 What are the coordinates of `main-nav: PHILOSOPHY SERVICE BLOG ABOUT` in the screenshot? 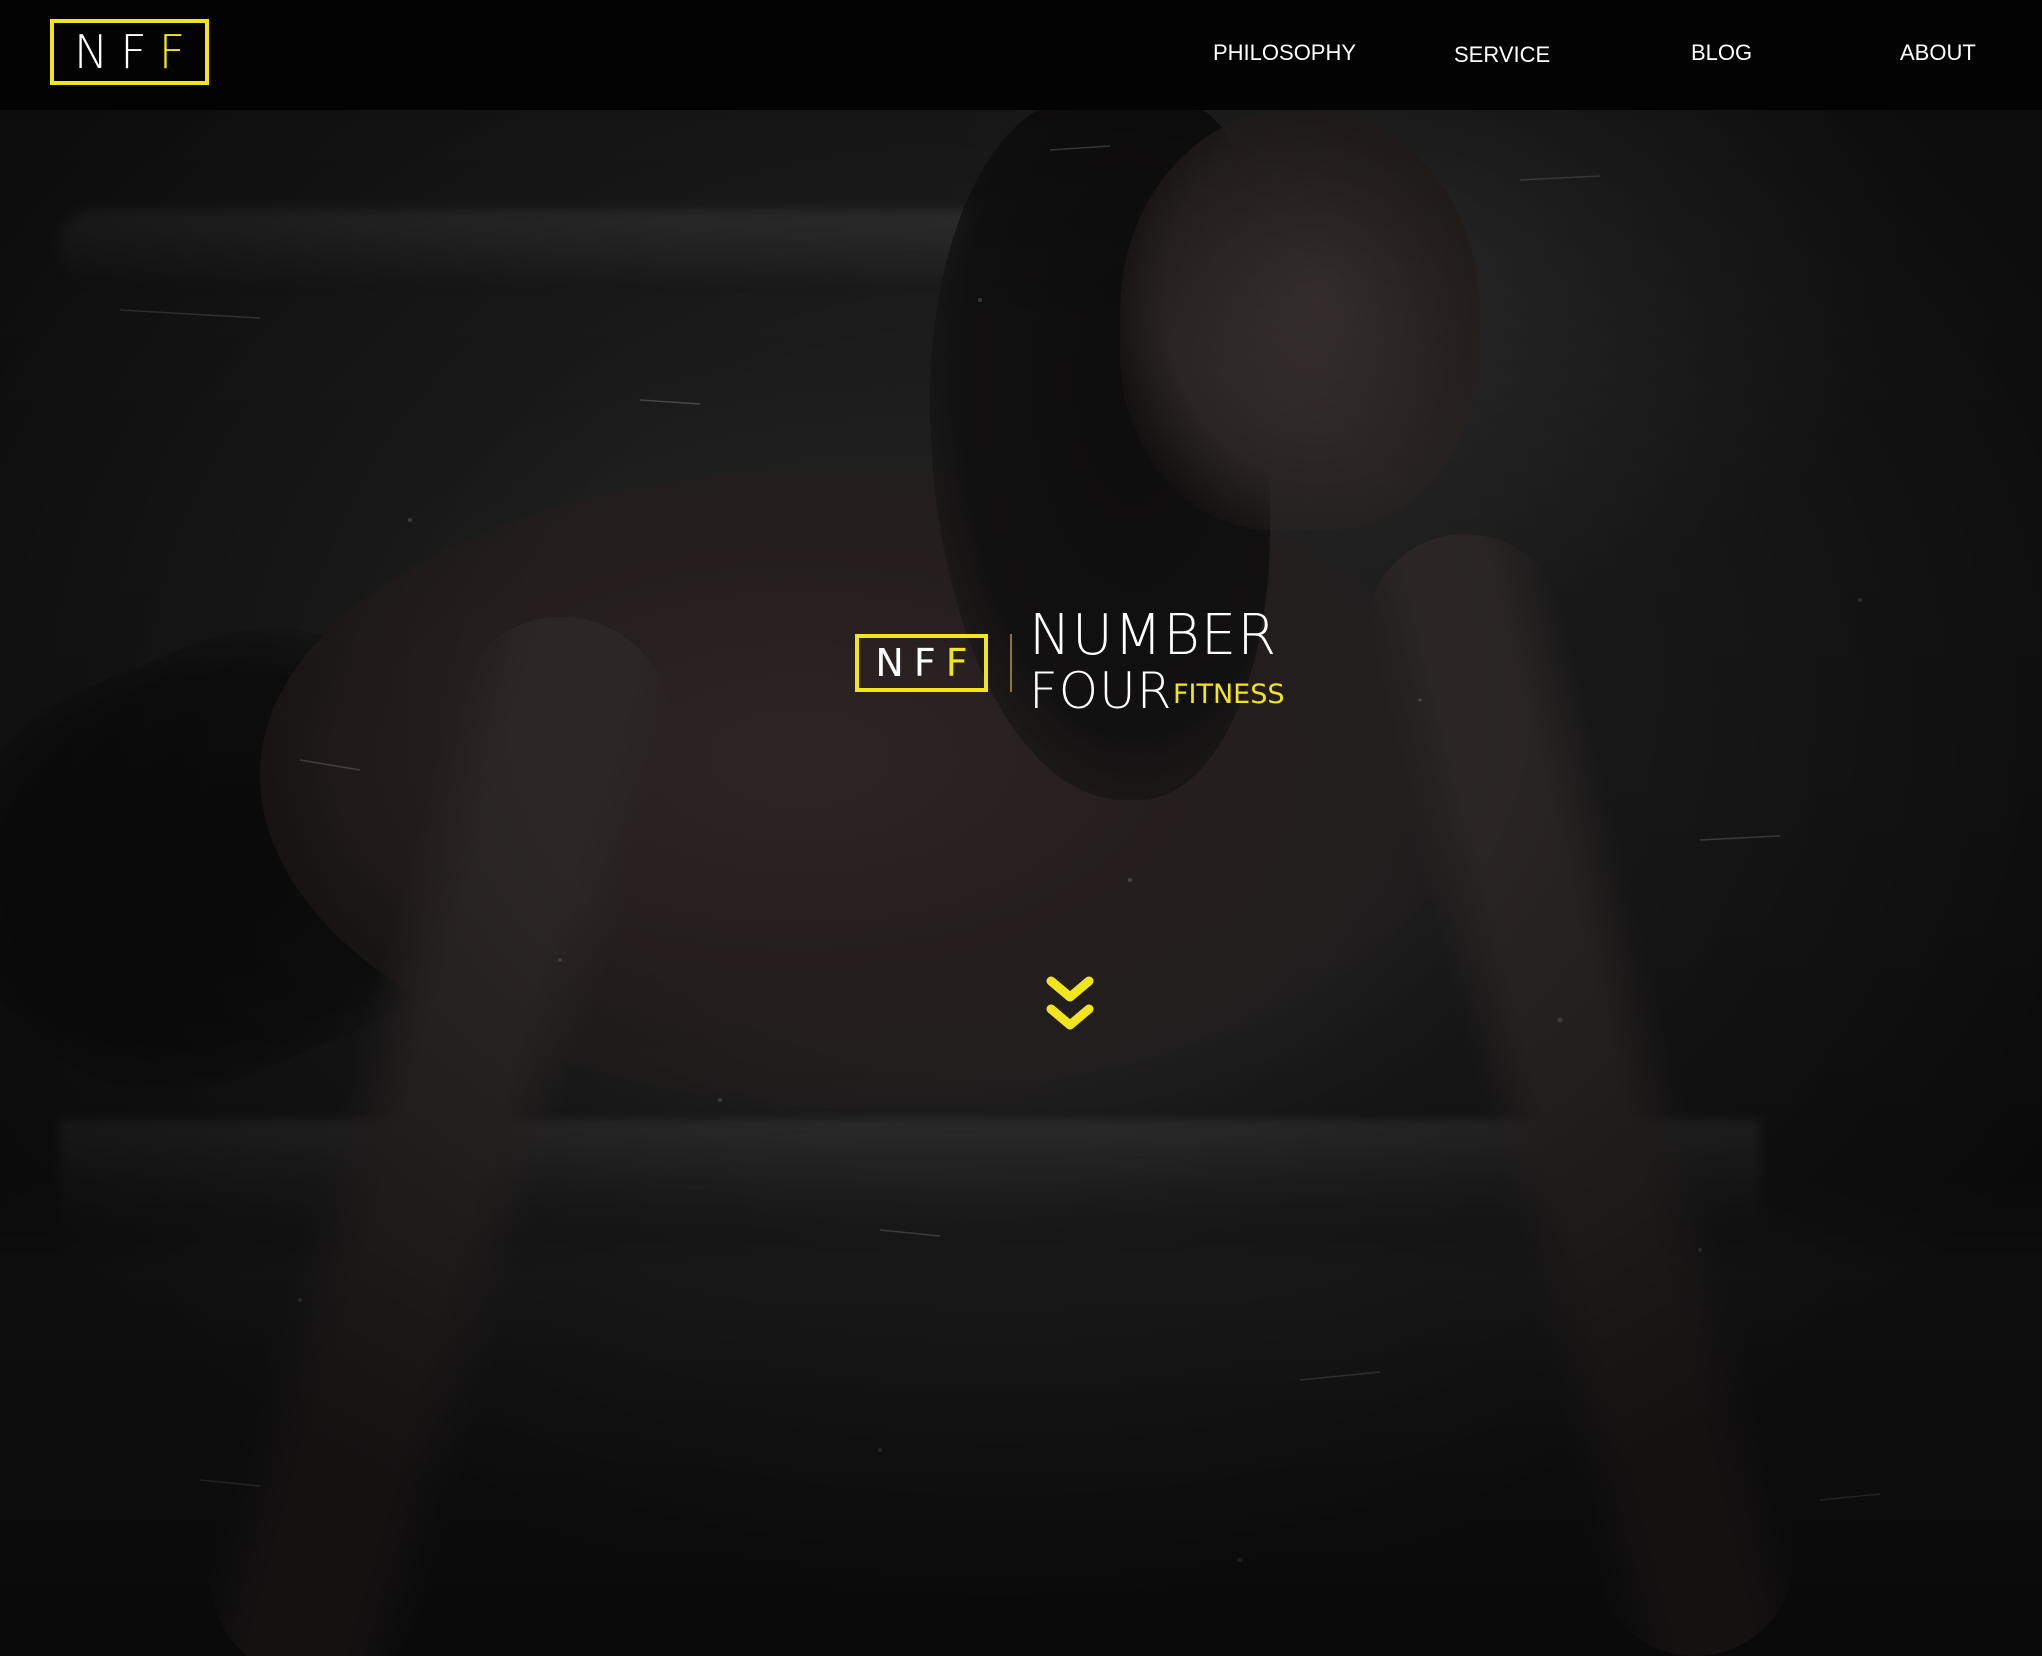 It's located at (1021, 55).